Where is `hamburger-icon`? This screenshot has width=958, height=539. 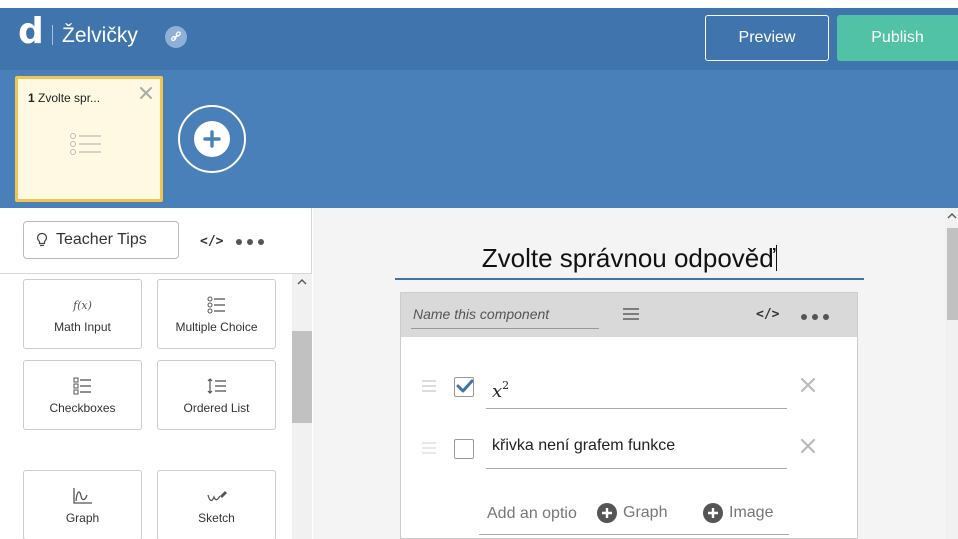
hamburger-icon is located at coordinates (631, 314).